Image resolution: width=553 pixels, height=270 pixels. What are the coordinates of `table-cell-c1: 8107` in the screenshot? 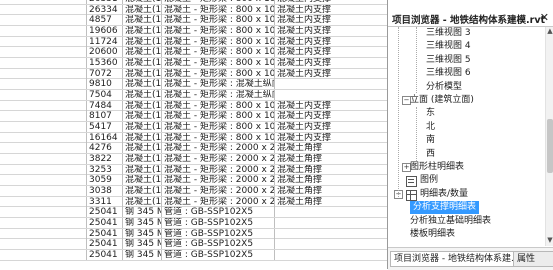 It's located at (105, 116).